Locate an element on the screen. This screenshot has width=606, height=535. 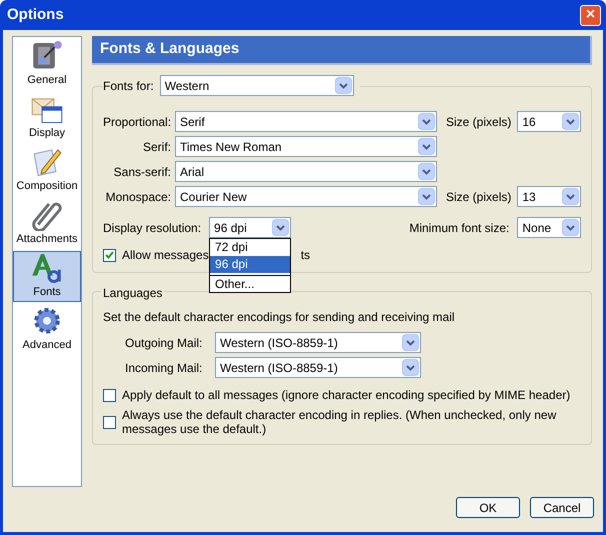
description-text: Set the default character encodings for sending and receiving mail is located at coordinates (279, 317).